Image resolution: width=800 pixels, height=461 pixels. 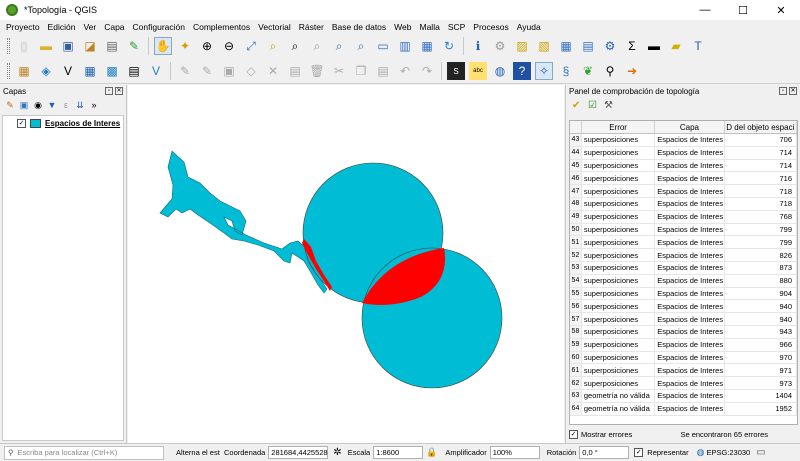 I want to click on georeferencer-icon: ◍, so click(x=500, y=71).